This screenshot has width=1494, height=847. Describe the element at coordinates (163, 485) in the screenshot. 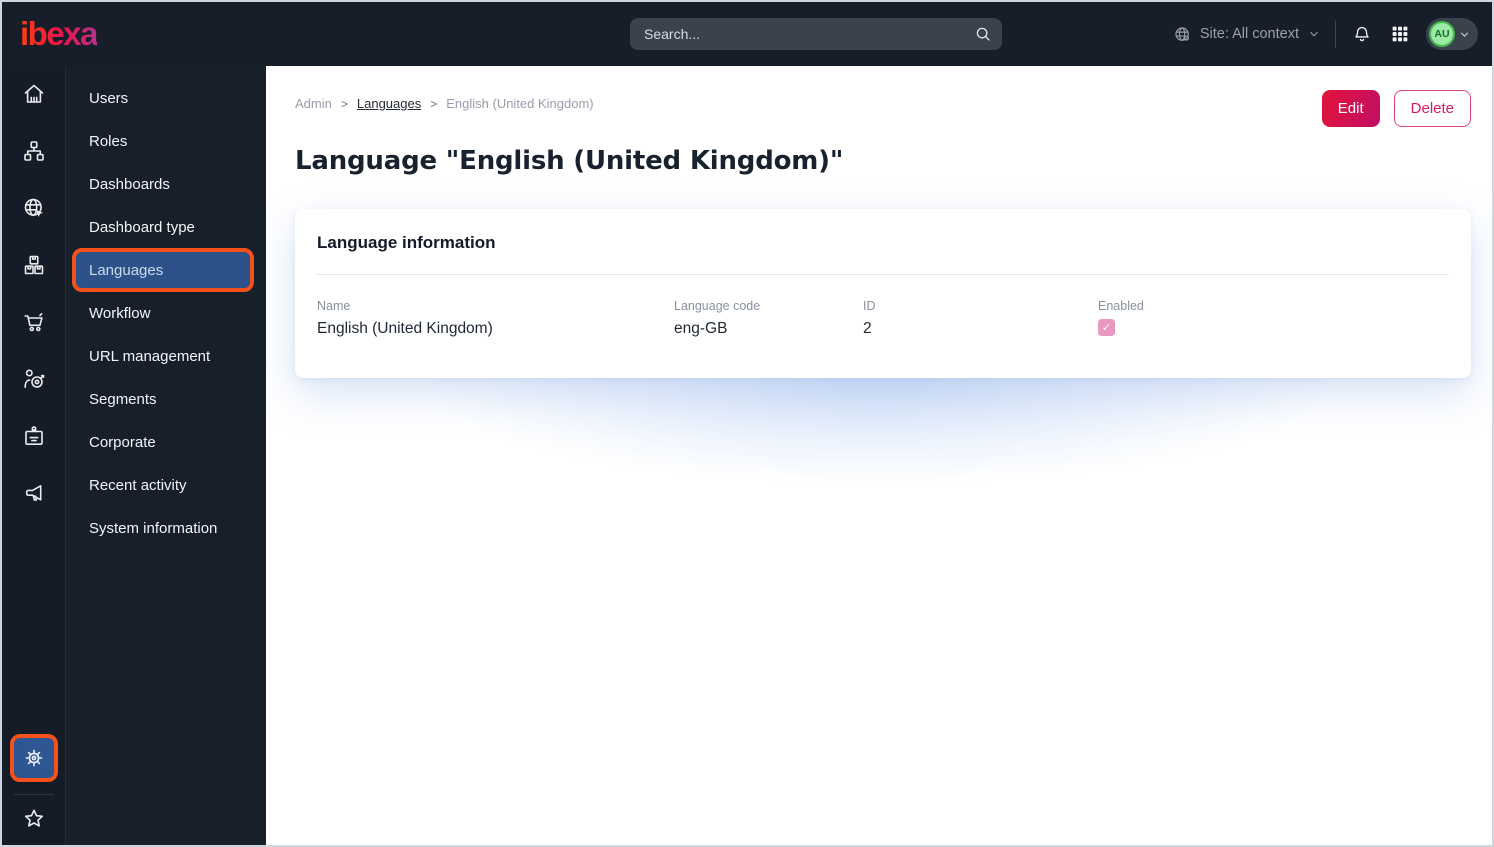

I see `menu-item-recent-activity: Recent activity` at that location.